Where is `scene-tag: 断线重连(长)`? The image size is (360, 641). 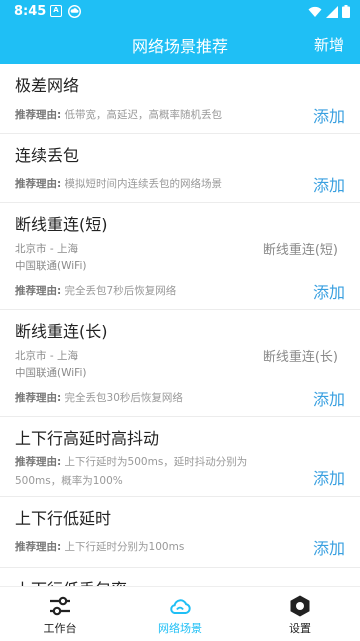 scene-tag: 断线重连(长) is located at coordinates (300, 357).